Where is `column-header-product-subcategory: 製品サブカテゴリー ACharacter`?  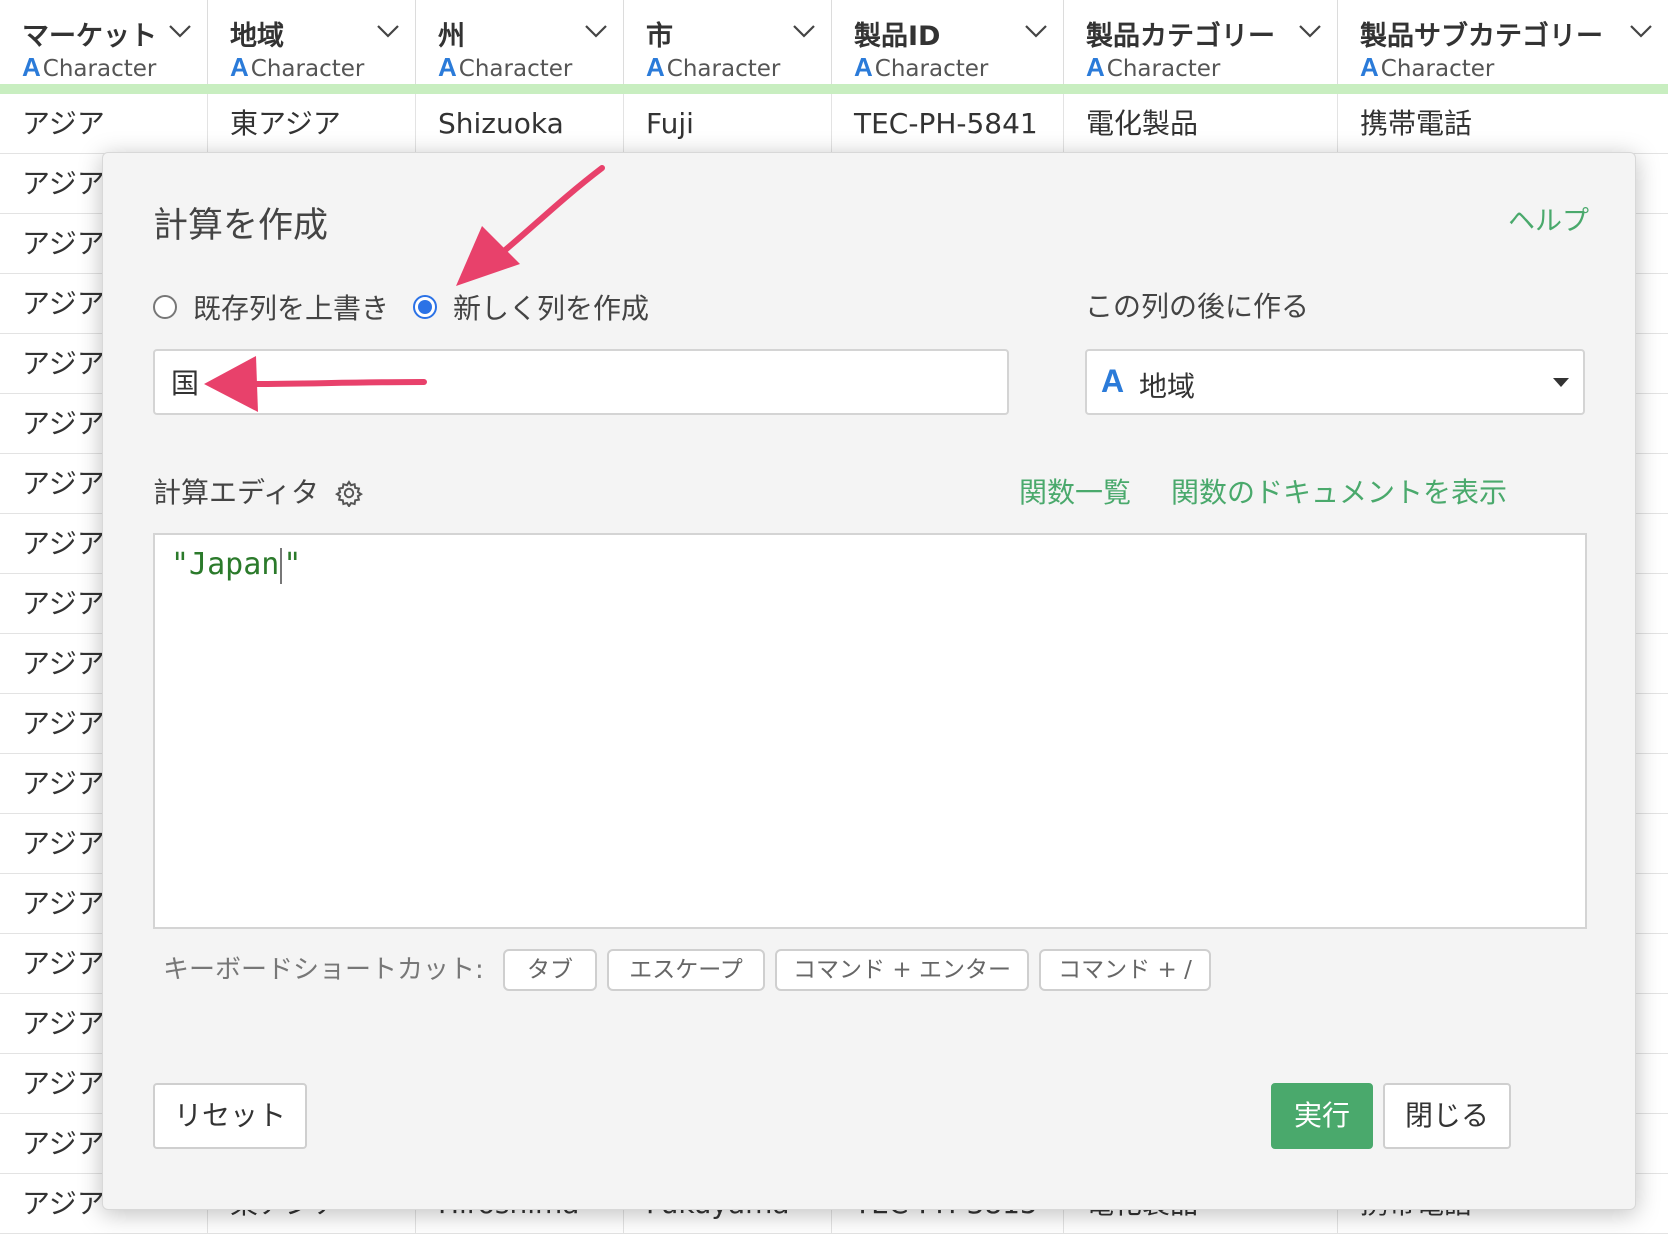 column-header-product-subcategory: 製品サブカテゴリー ACharacter is located at coordinates (1503, 42).